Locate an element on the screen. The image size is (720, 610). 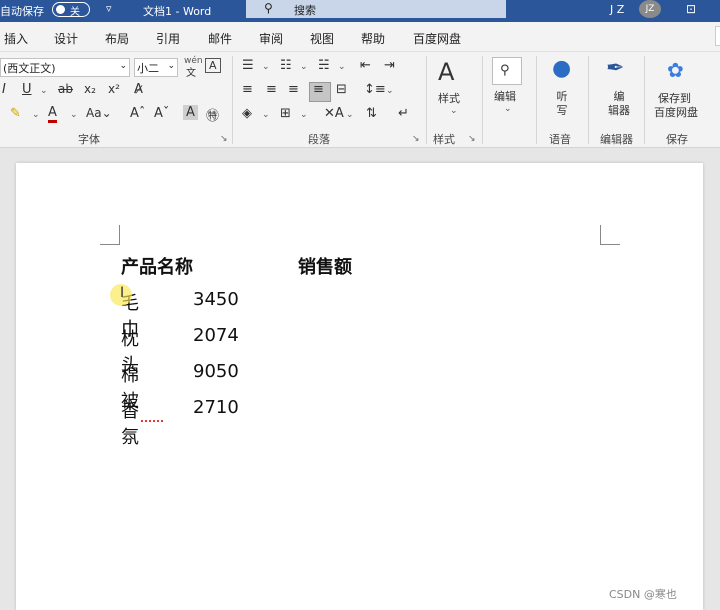
decrease-indent-icon: ⇤ is located at coordinates (365, 65).